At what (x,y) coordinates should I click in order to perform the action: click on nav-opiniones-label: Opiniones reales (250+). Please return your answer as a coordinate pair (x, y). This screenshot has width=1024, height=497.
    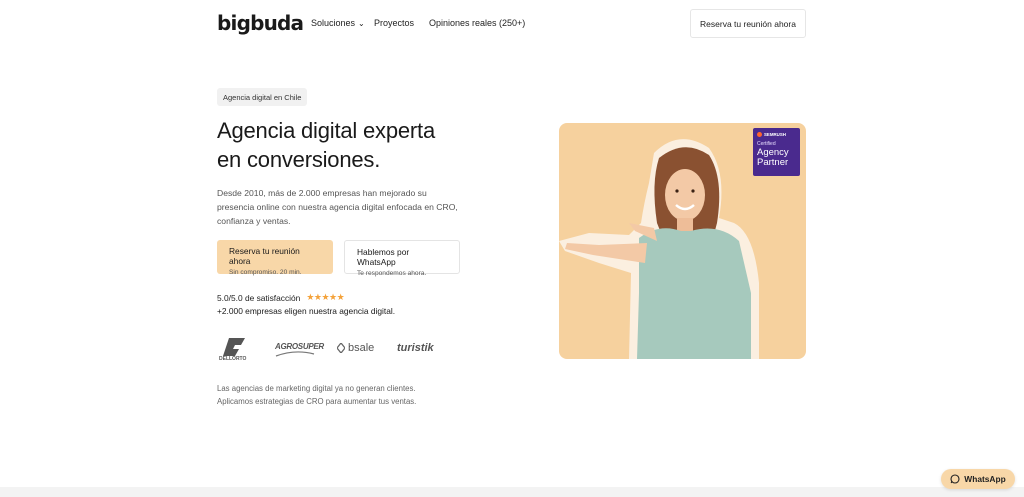
    Looking at the image, I should click on (477, 23).